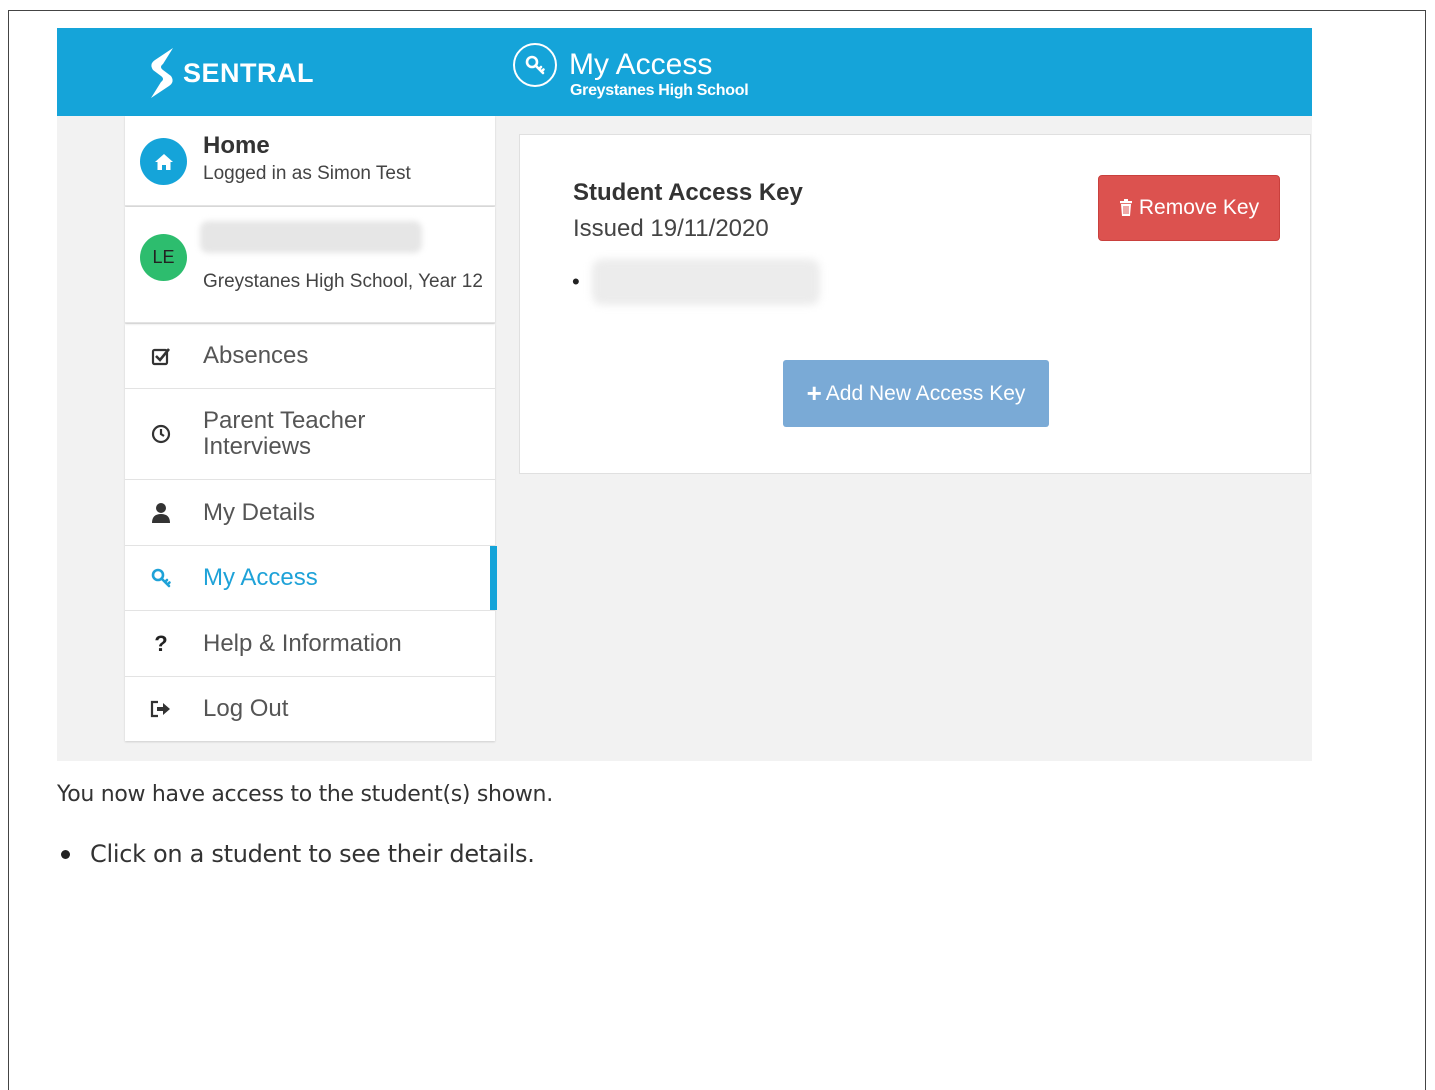 This screenshot has height=1090, width=1435. I want to click on bullet-dot, so click(65, 854).